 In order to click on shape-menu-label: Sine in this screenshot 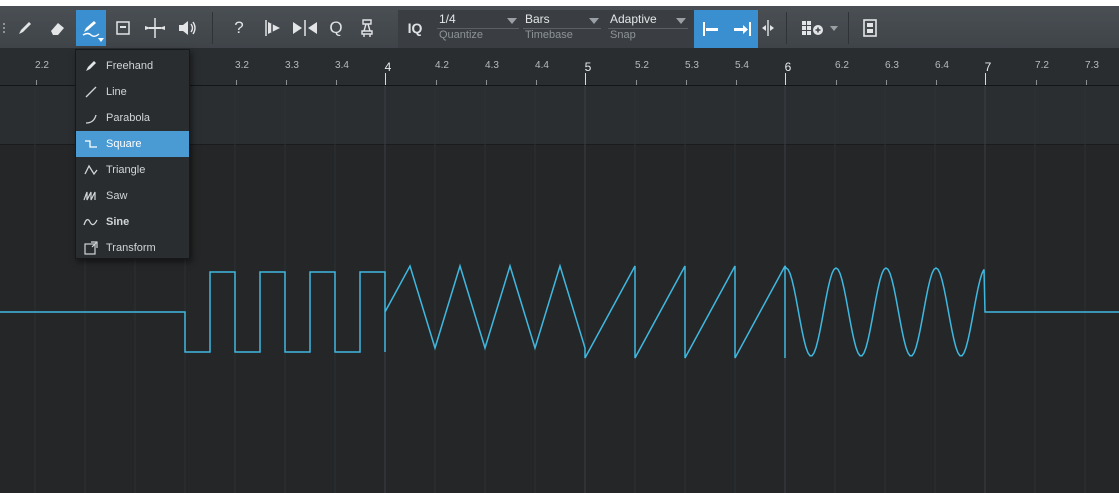, I will do `click(118, 222)`.